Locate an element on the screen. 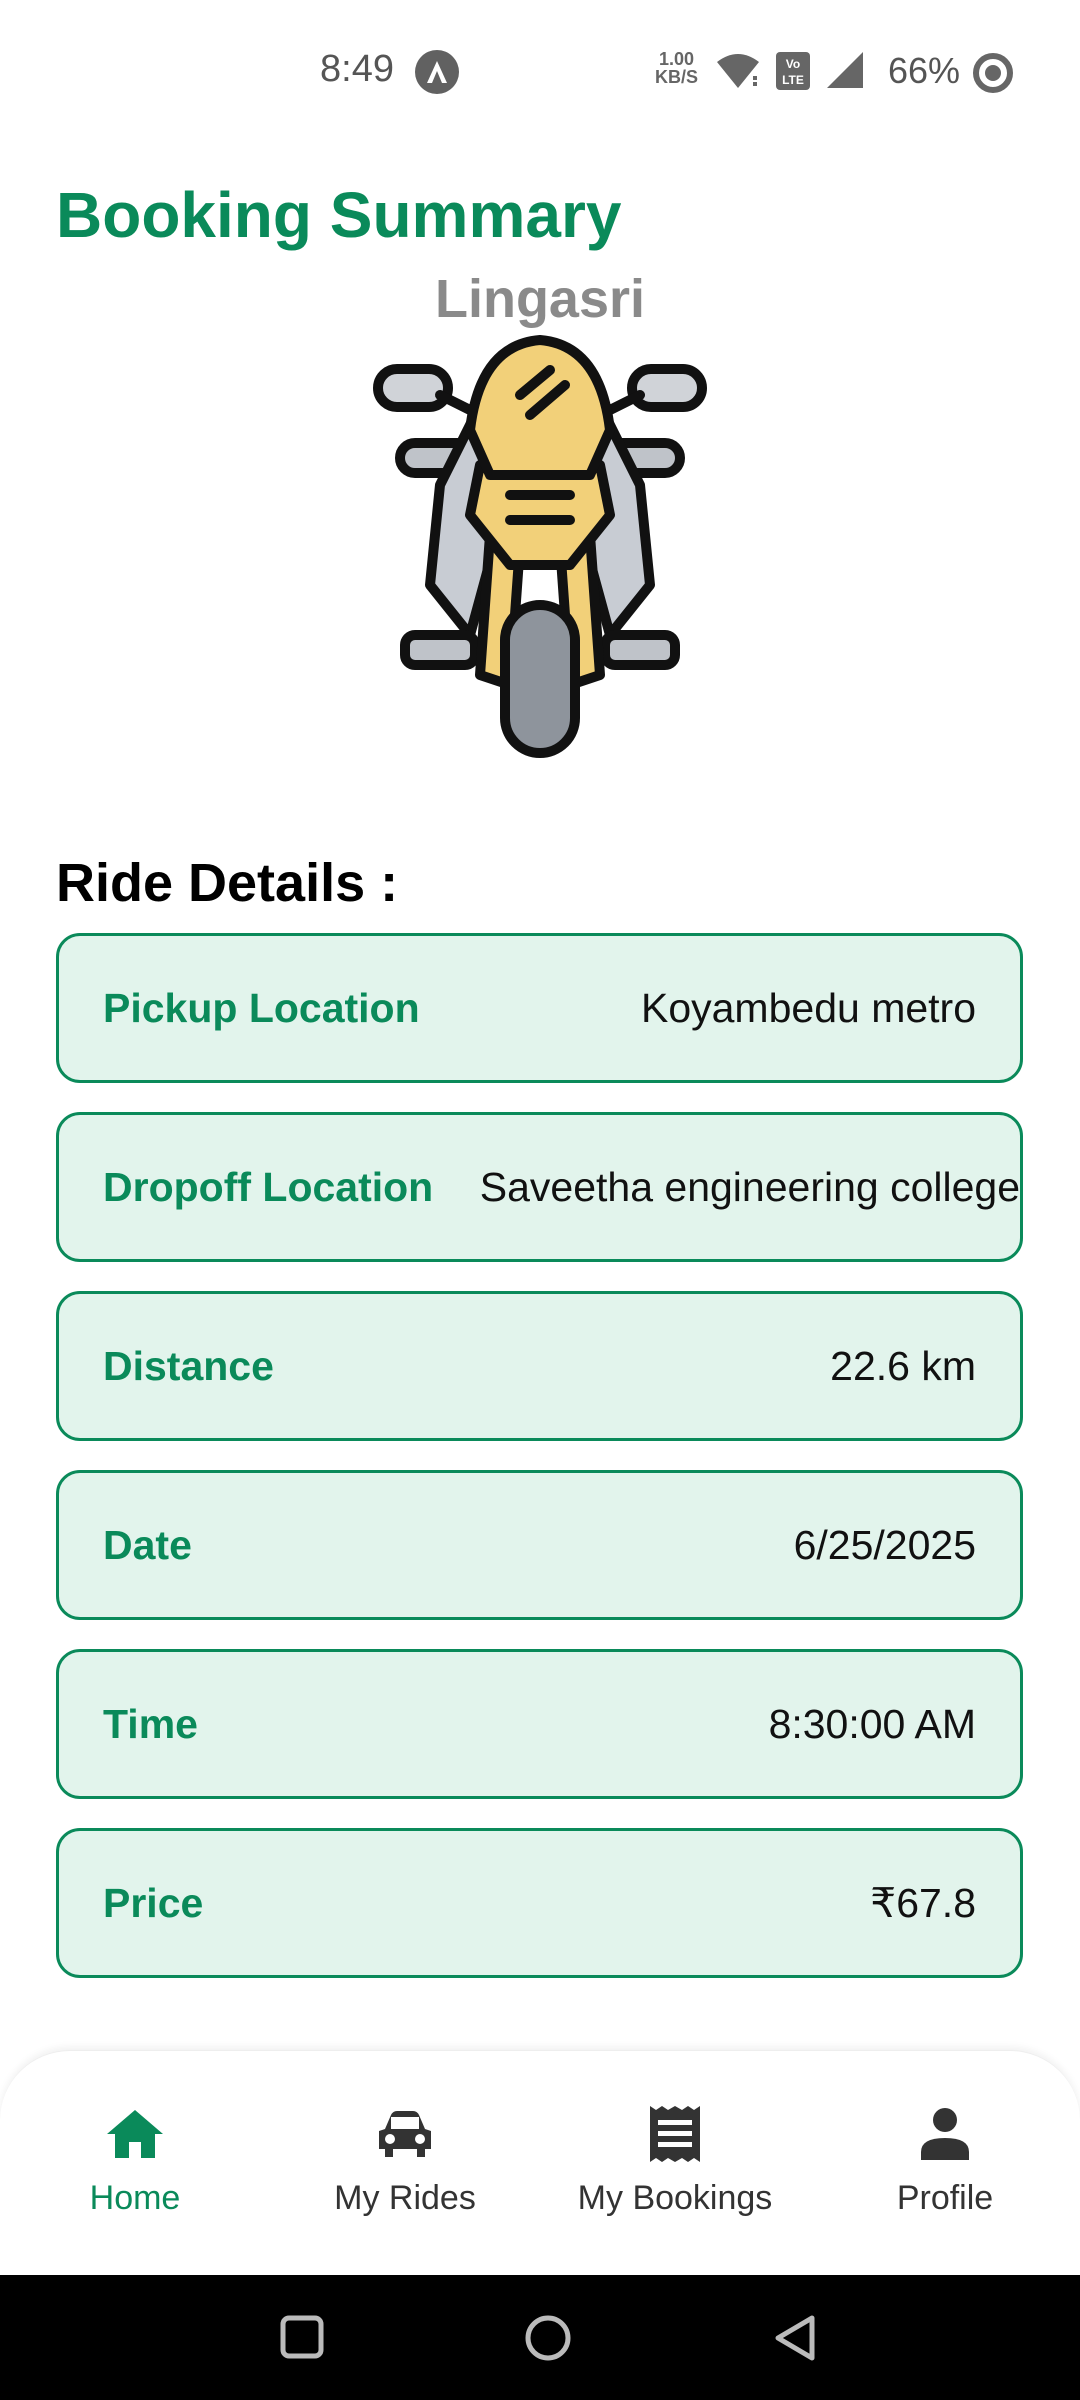 The image size is (1080, 2400). time-row: Time 8:30:00 AM is located at coordinates (539, 1724).